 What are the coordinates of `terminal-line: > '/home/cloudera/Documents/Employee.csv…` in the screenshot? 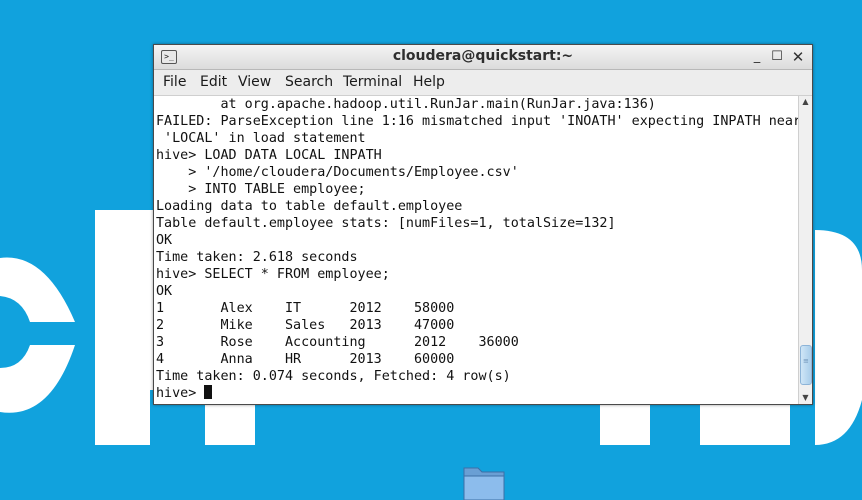 It's located at (337, 172).